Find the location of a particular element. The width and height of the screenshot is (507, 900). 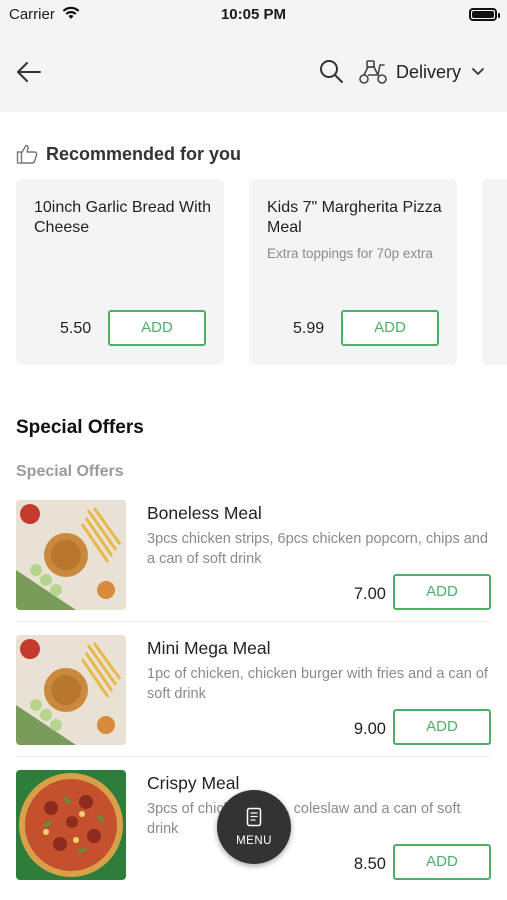

delivery-selector: Delivery is located at coordinates (421, 72).